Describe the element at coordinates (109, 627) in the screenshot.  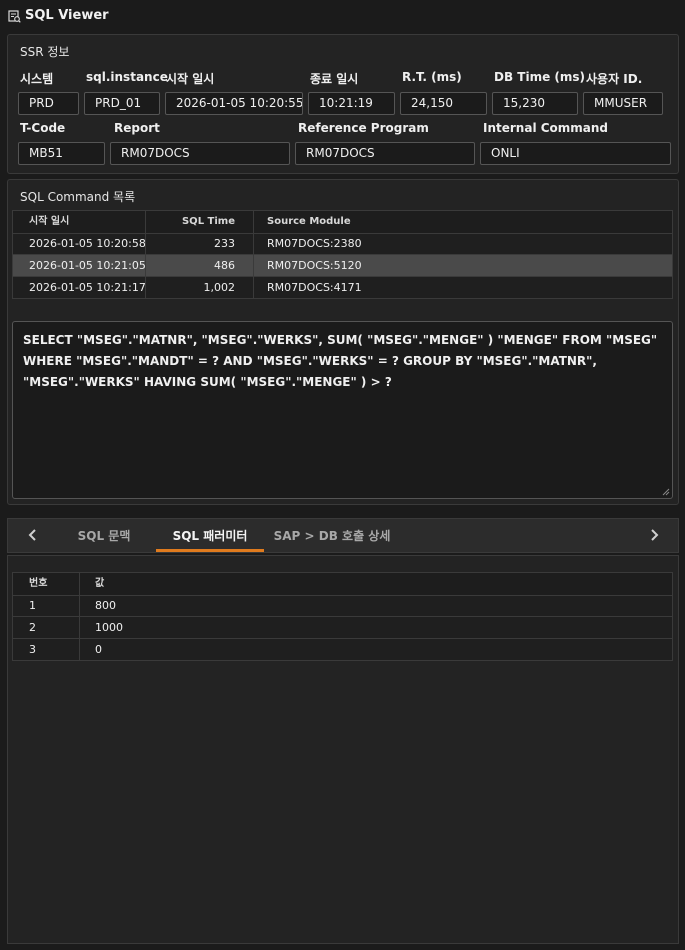
I see `param-value: 1000` at that location.